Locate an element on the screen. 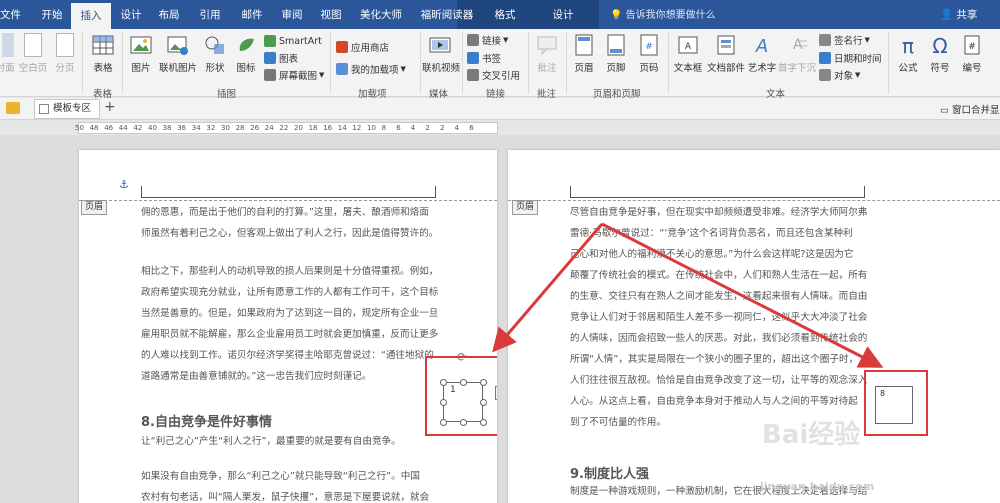 Image resolution: width=1000 pixels, height=503 pixels. window-icon: ▭ is located at coordinates (944, 110).